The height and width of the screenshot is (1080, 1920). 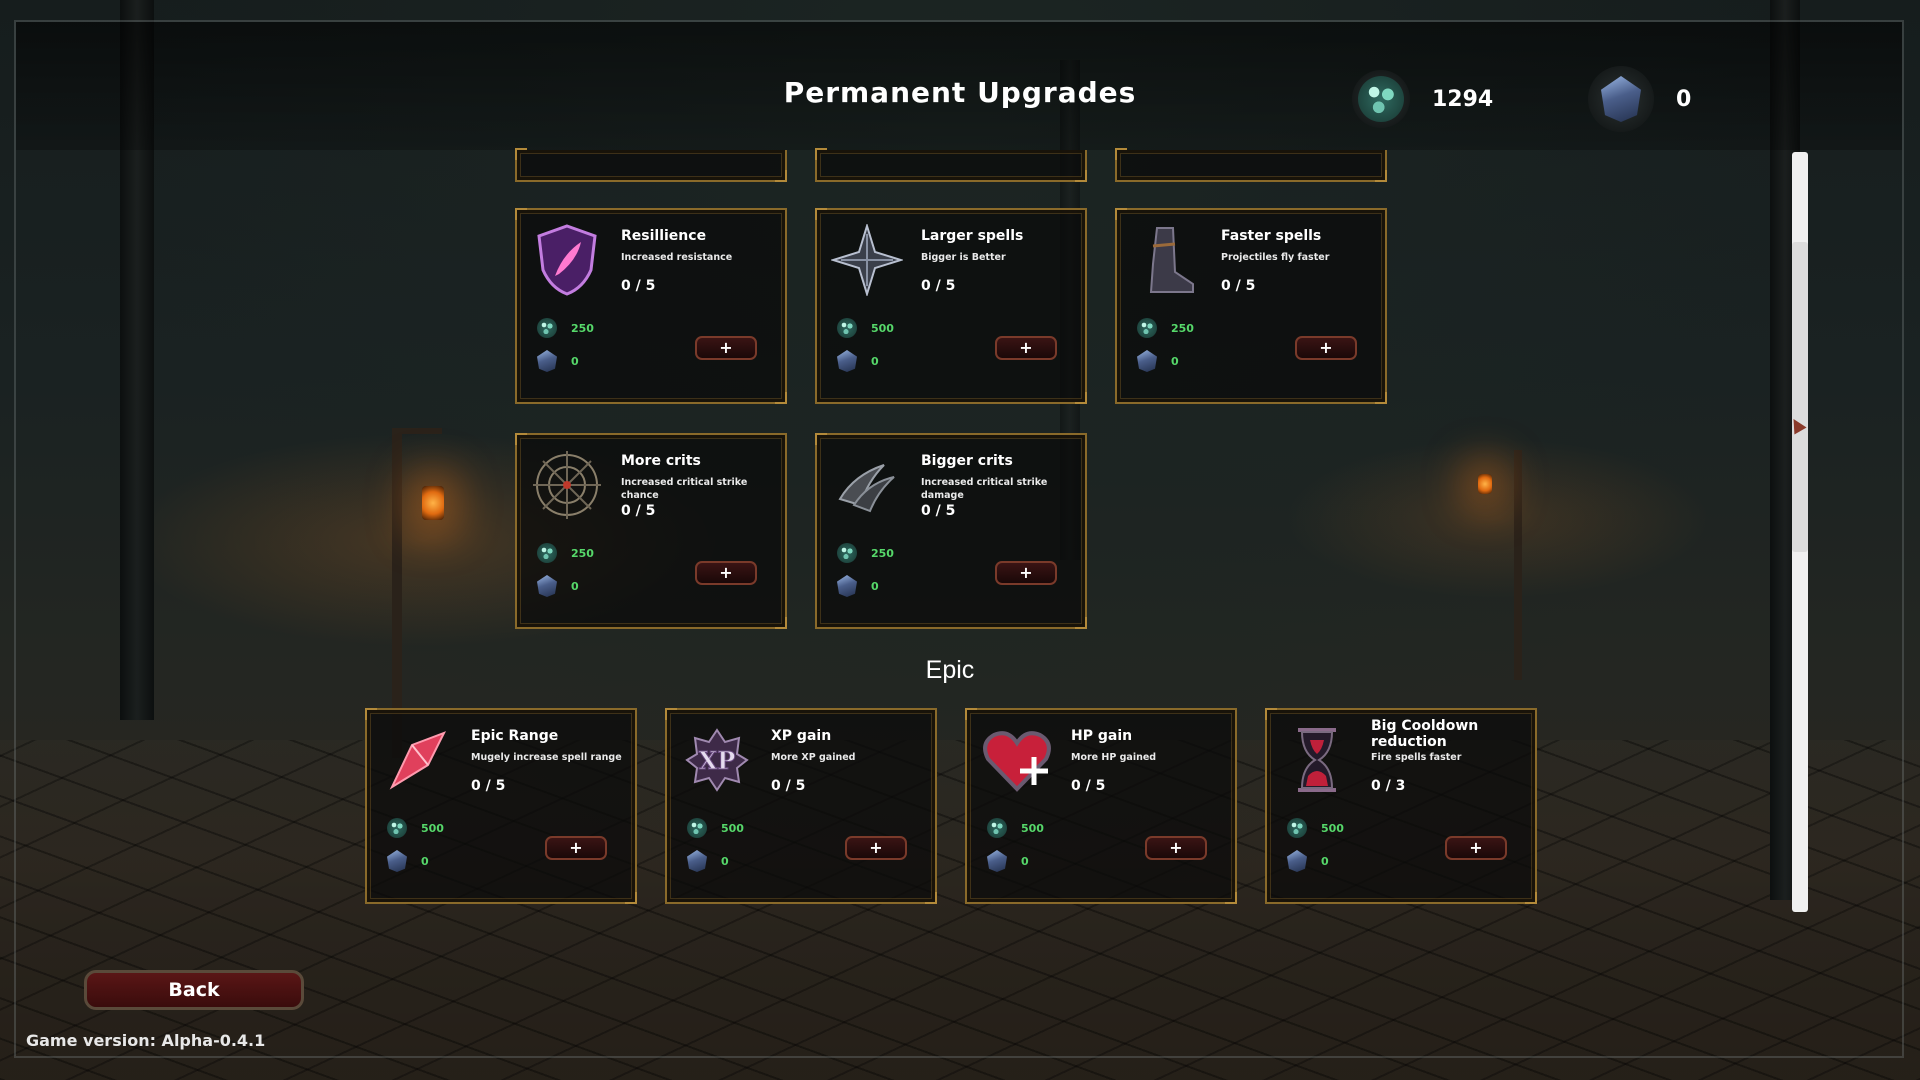 I want to click on hourglass-icon, so click(x=1317, y=760).